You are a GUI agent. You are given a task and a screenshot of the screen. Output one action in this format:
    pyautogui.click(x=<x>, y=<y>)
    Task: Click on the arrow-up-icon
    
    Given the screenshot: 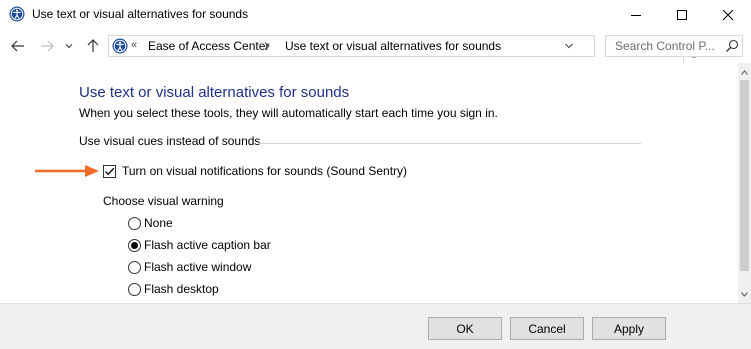 What is the action you would take?
    pyautogui.click(x=93, y=45)
    